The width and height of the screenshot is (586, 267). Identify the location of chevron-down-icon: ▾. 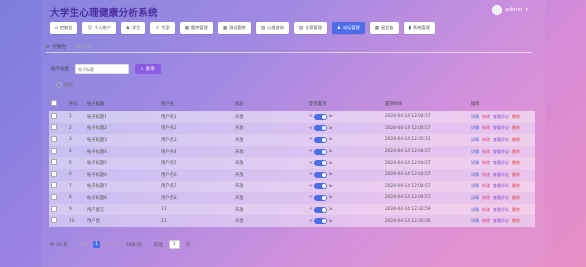
(526, 10).